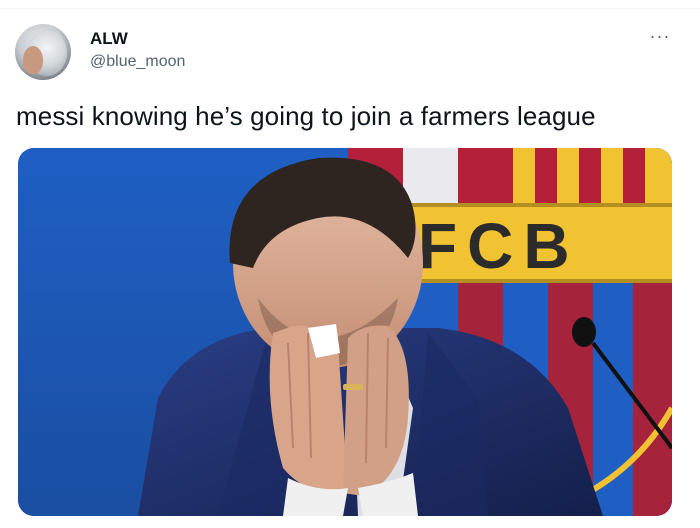 Image resolution: width=700 pixels, height=528 pixels. What do you see at coordinates (137, 62) in the screenshot?
I see `user-handle: @blue_moon` at bounding box center [137, 62].